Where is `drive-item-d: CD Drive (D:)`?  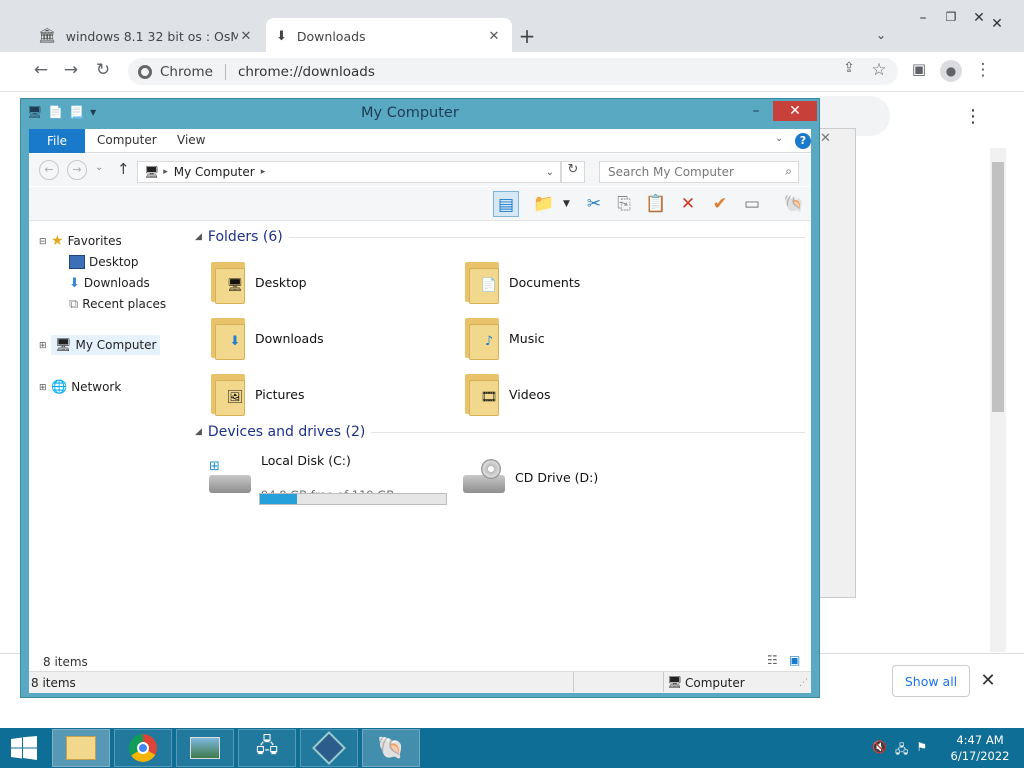
drive-item-d: CD Drive (D:) is located at coordinates (529, 477).